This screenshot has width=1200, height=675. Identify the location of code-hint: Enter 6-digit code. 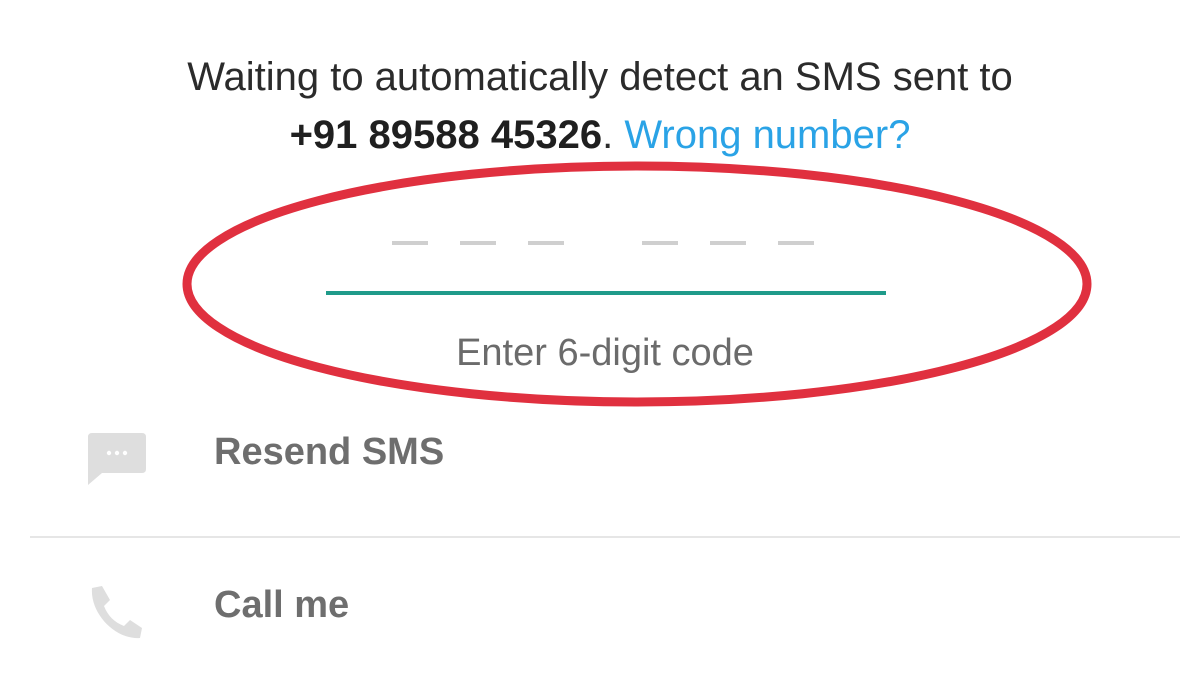
(605, 353).